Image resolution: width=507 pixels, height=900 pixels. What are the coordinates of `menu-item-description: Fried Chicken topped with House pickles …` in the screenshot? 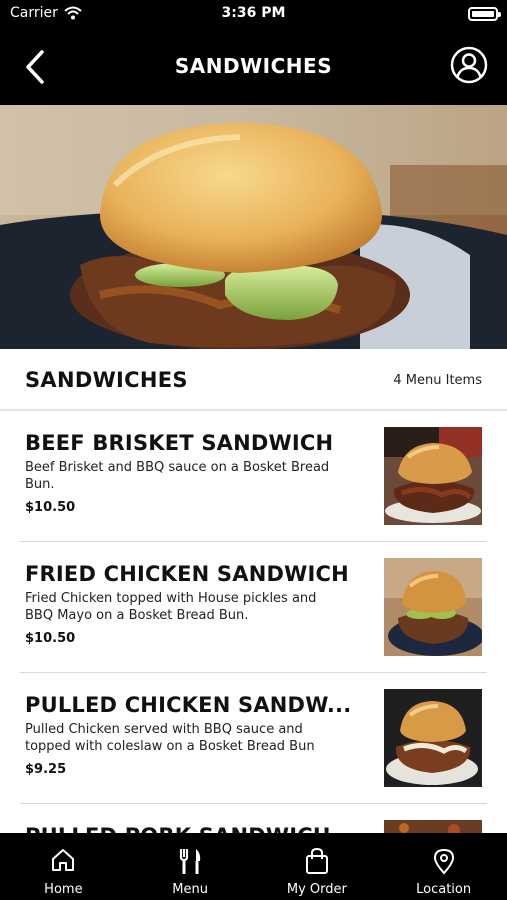 It's located at (171, 607).